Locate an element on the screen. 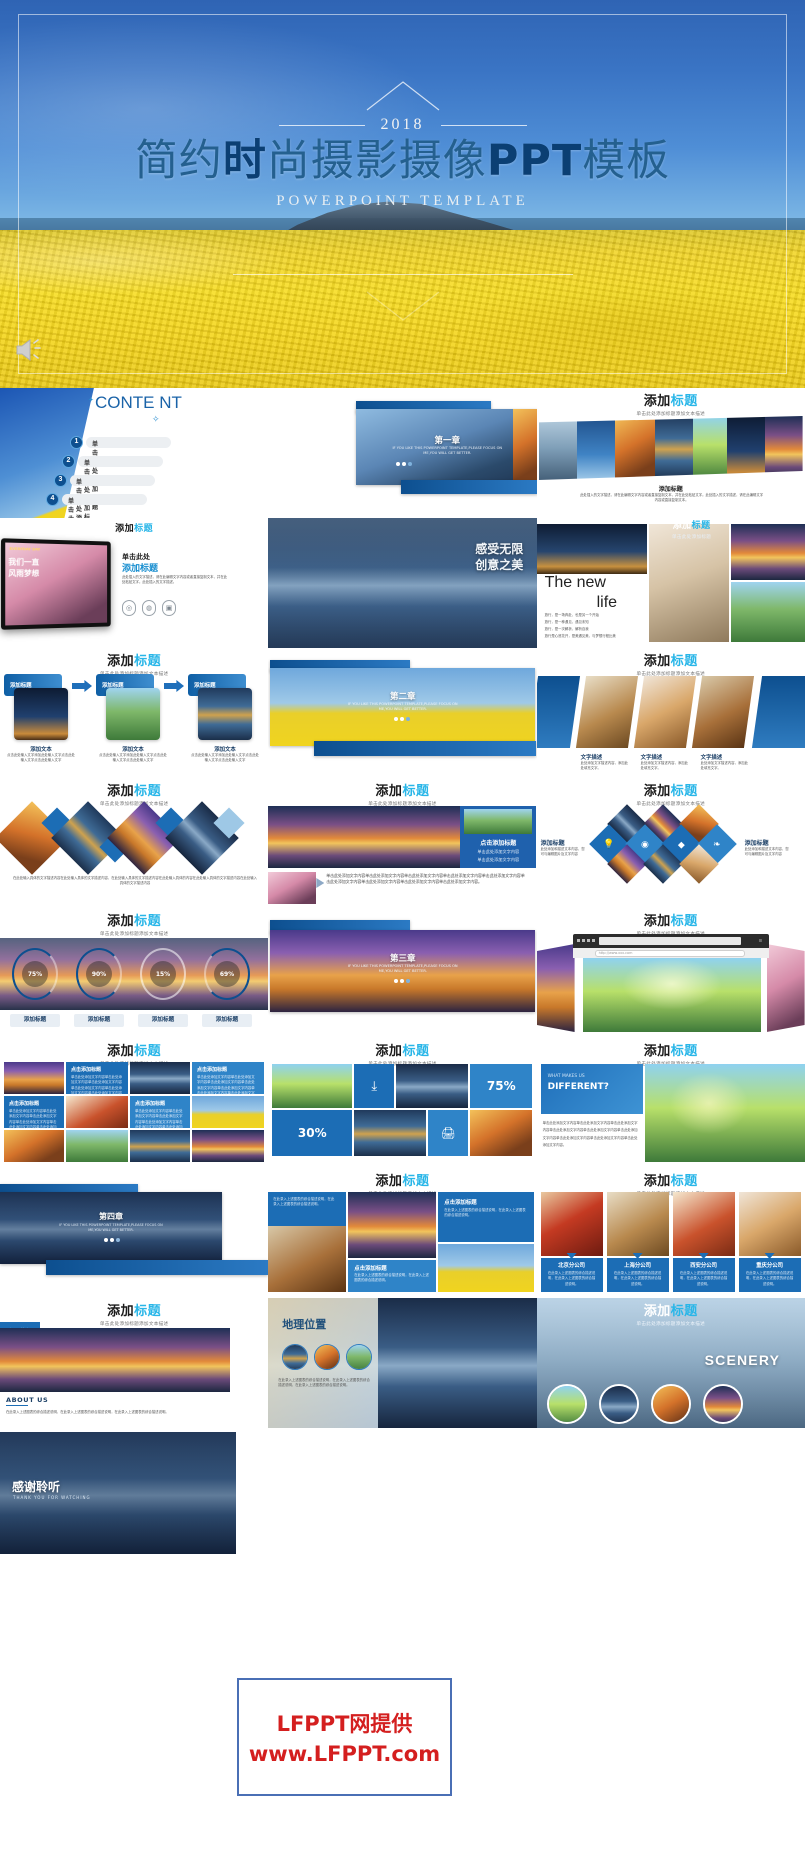 The height and width of the screenshot is (1854, 805). newlife-line-1: 旅行，是一场奔赴，也是另一个开始 is located at coordinates (571, 615).